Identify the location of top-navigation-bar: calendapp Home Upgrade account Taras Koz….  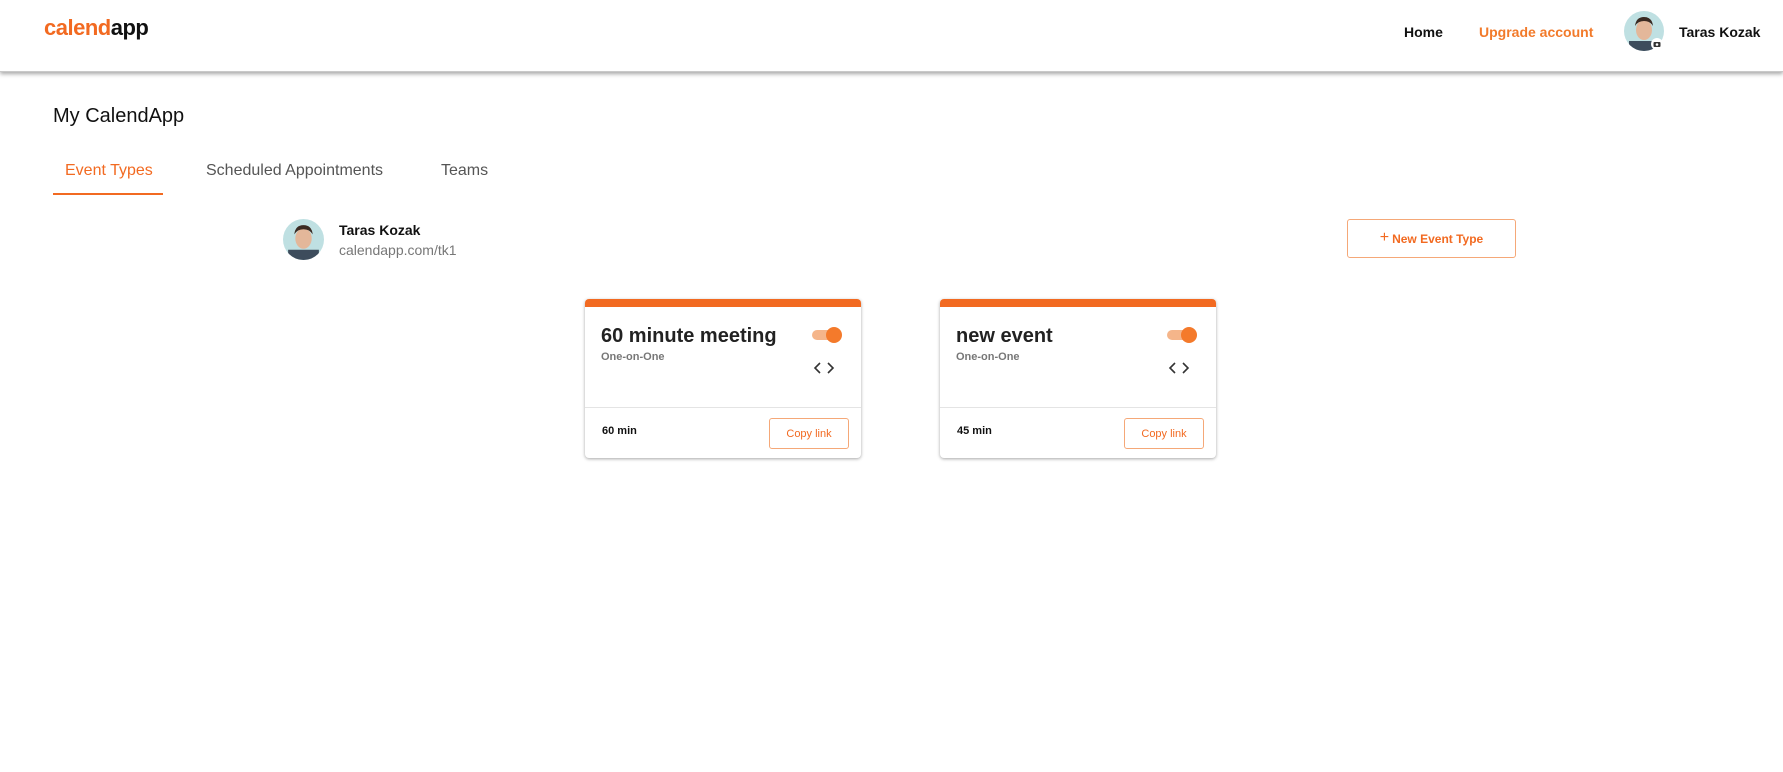
(891, 36).